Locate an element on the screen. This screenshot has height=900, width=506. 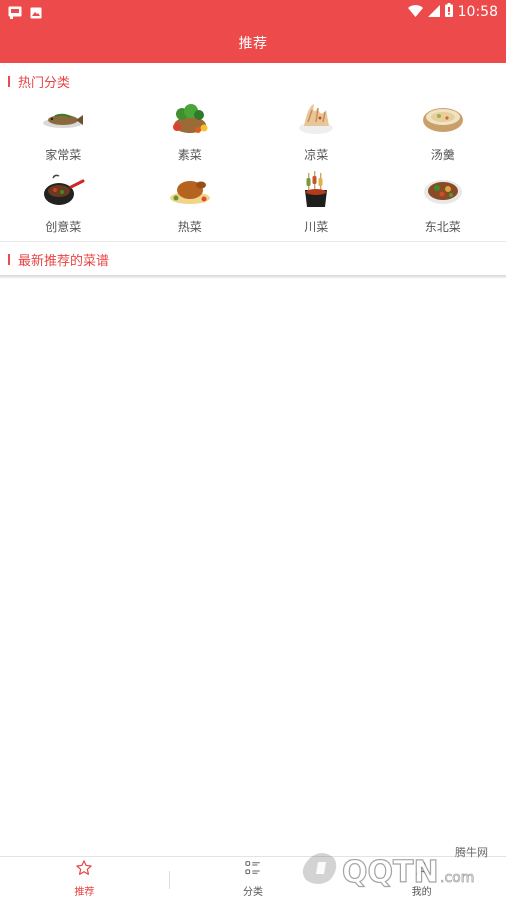
category-label: 家常菜 is located at coordinates (63, 155).